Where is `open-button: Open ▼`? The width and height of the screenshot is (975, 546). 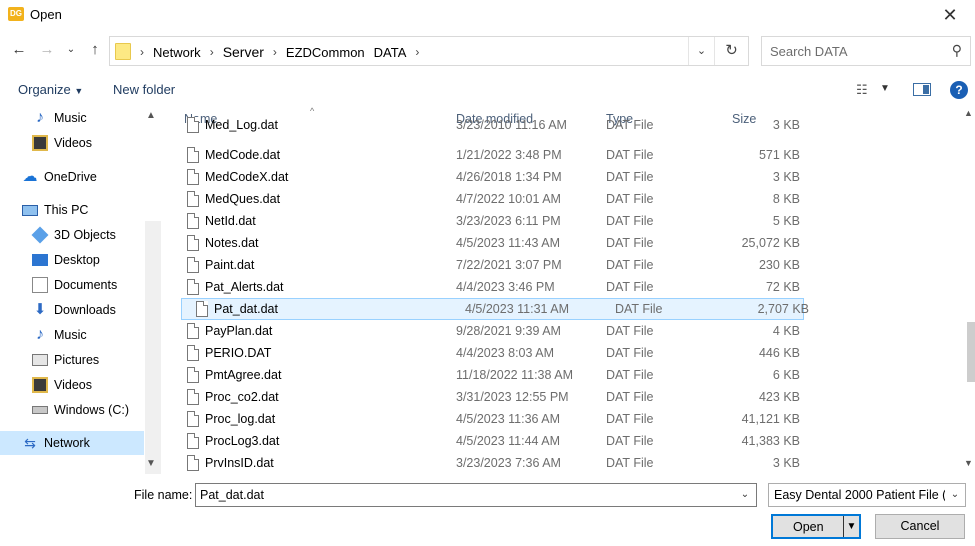
open-button: Open ▼ is located at coordinates (816, 526).